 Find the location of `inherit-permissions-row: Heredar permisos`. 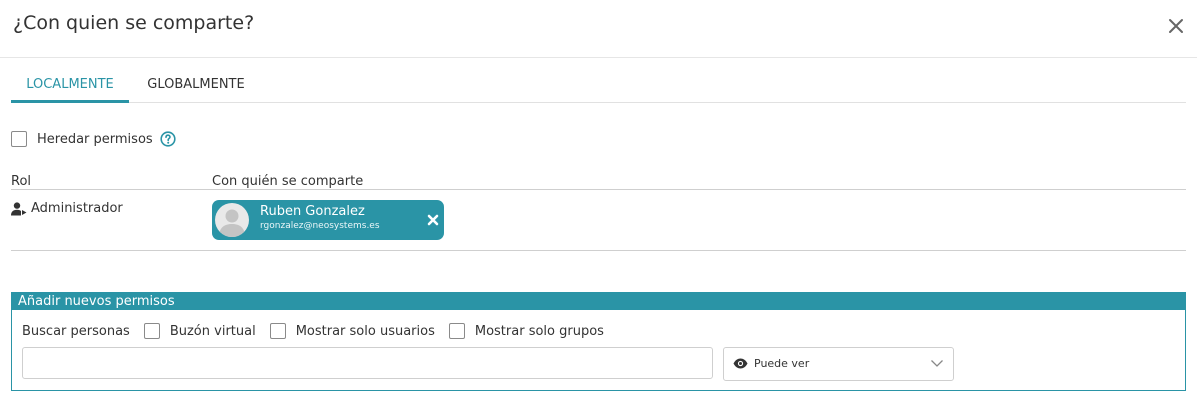

inherit-permissions-row: Heredar permisos is located at coordinates (93, 139).